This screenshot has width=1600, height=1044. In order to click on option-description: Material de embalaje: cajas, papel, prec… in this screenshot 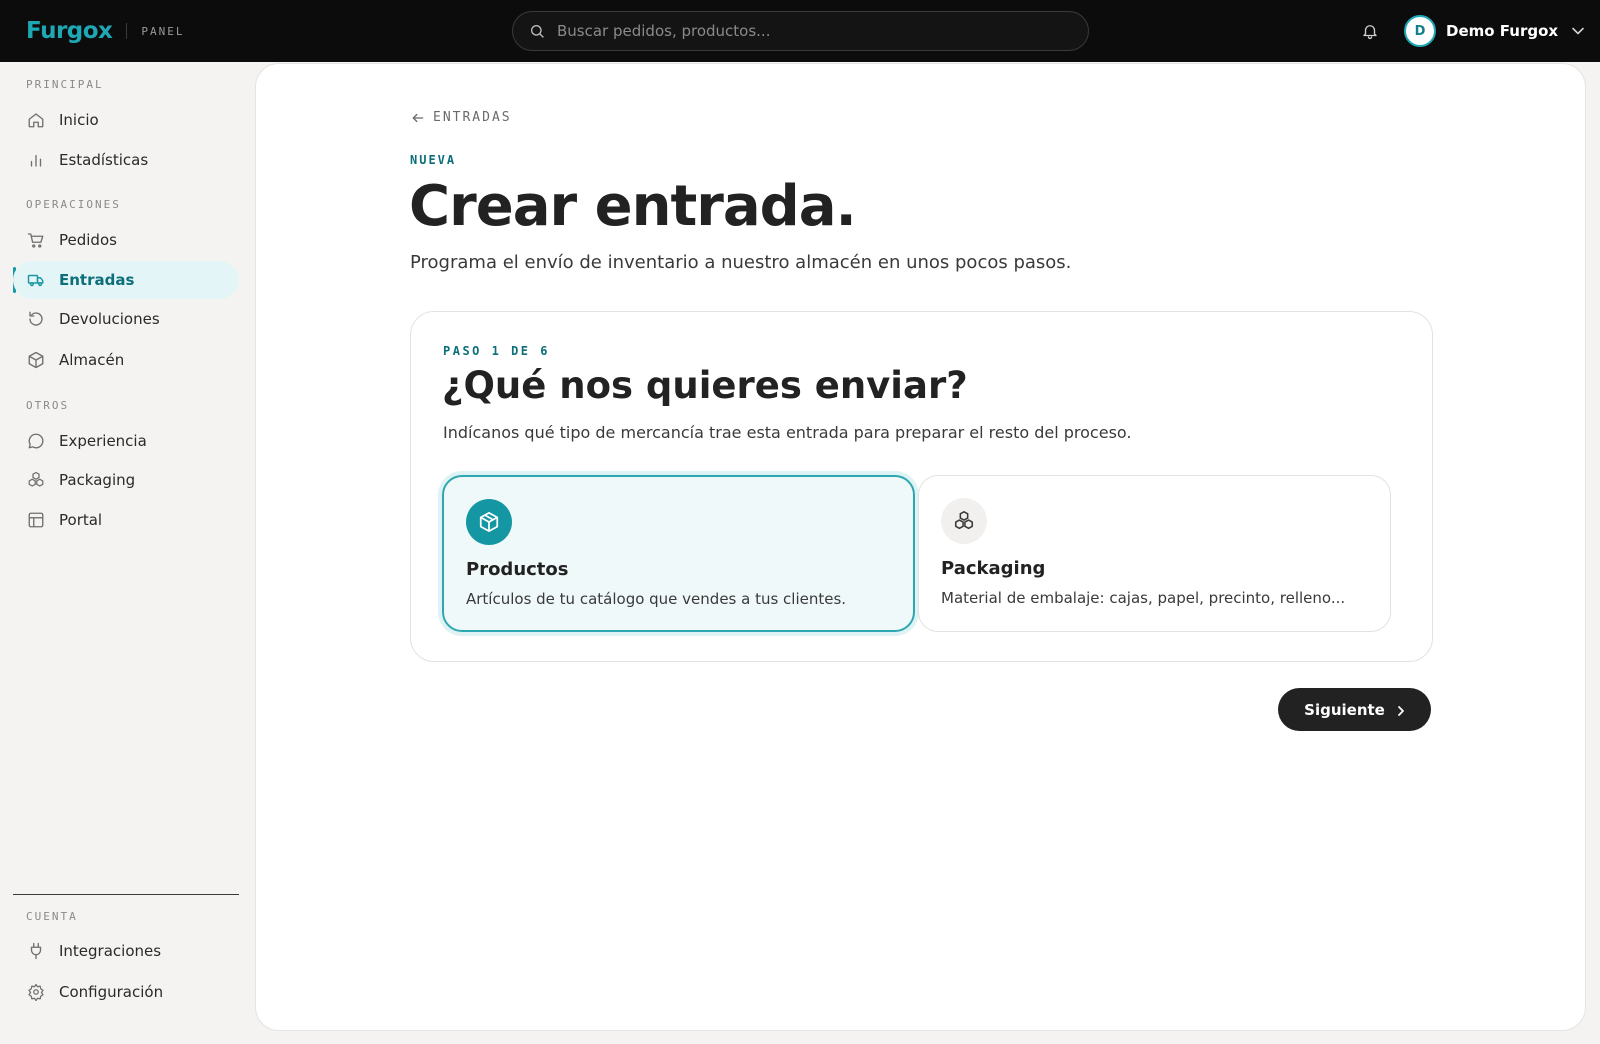, I will do `click(1143, 598)`.